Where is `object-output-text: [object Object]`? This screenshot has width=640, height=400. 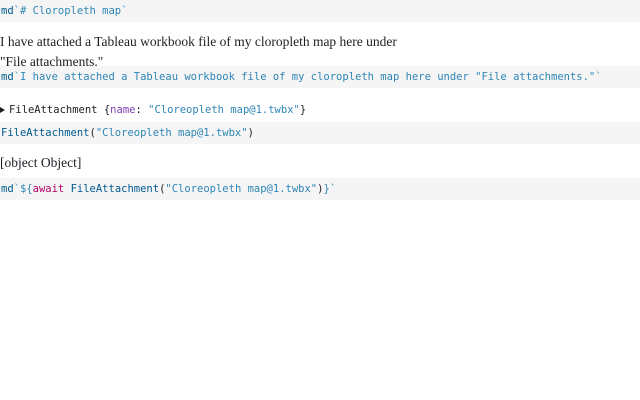 object-output-text: [object Object] is located at coordinates (41, 162).